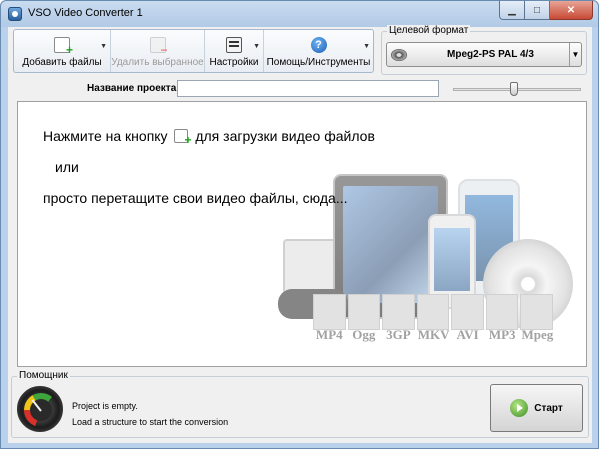 The height and width of the screenshot is (449, 599). What do you see at coordinates (15, 14) in the screenshot?
I see `app-icon` at bounding box center [15, 14].